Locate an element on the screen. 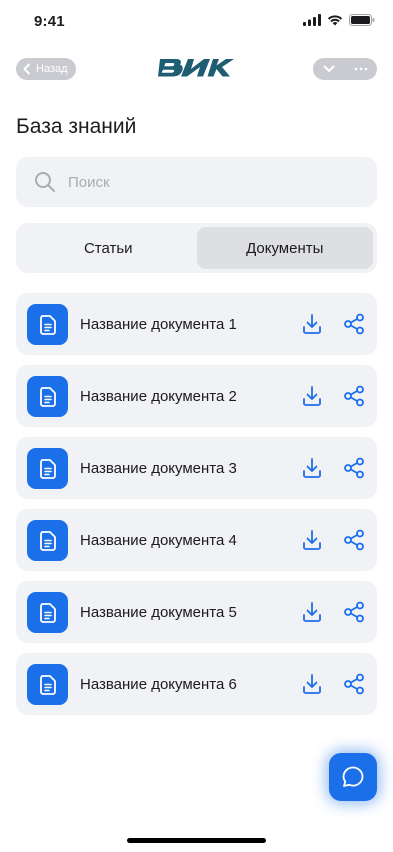 The image size is (393, 852). top-navigation: Назад is located at coordinates (196, 69).